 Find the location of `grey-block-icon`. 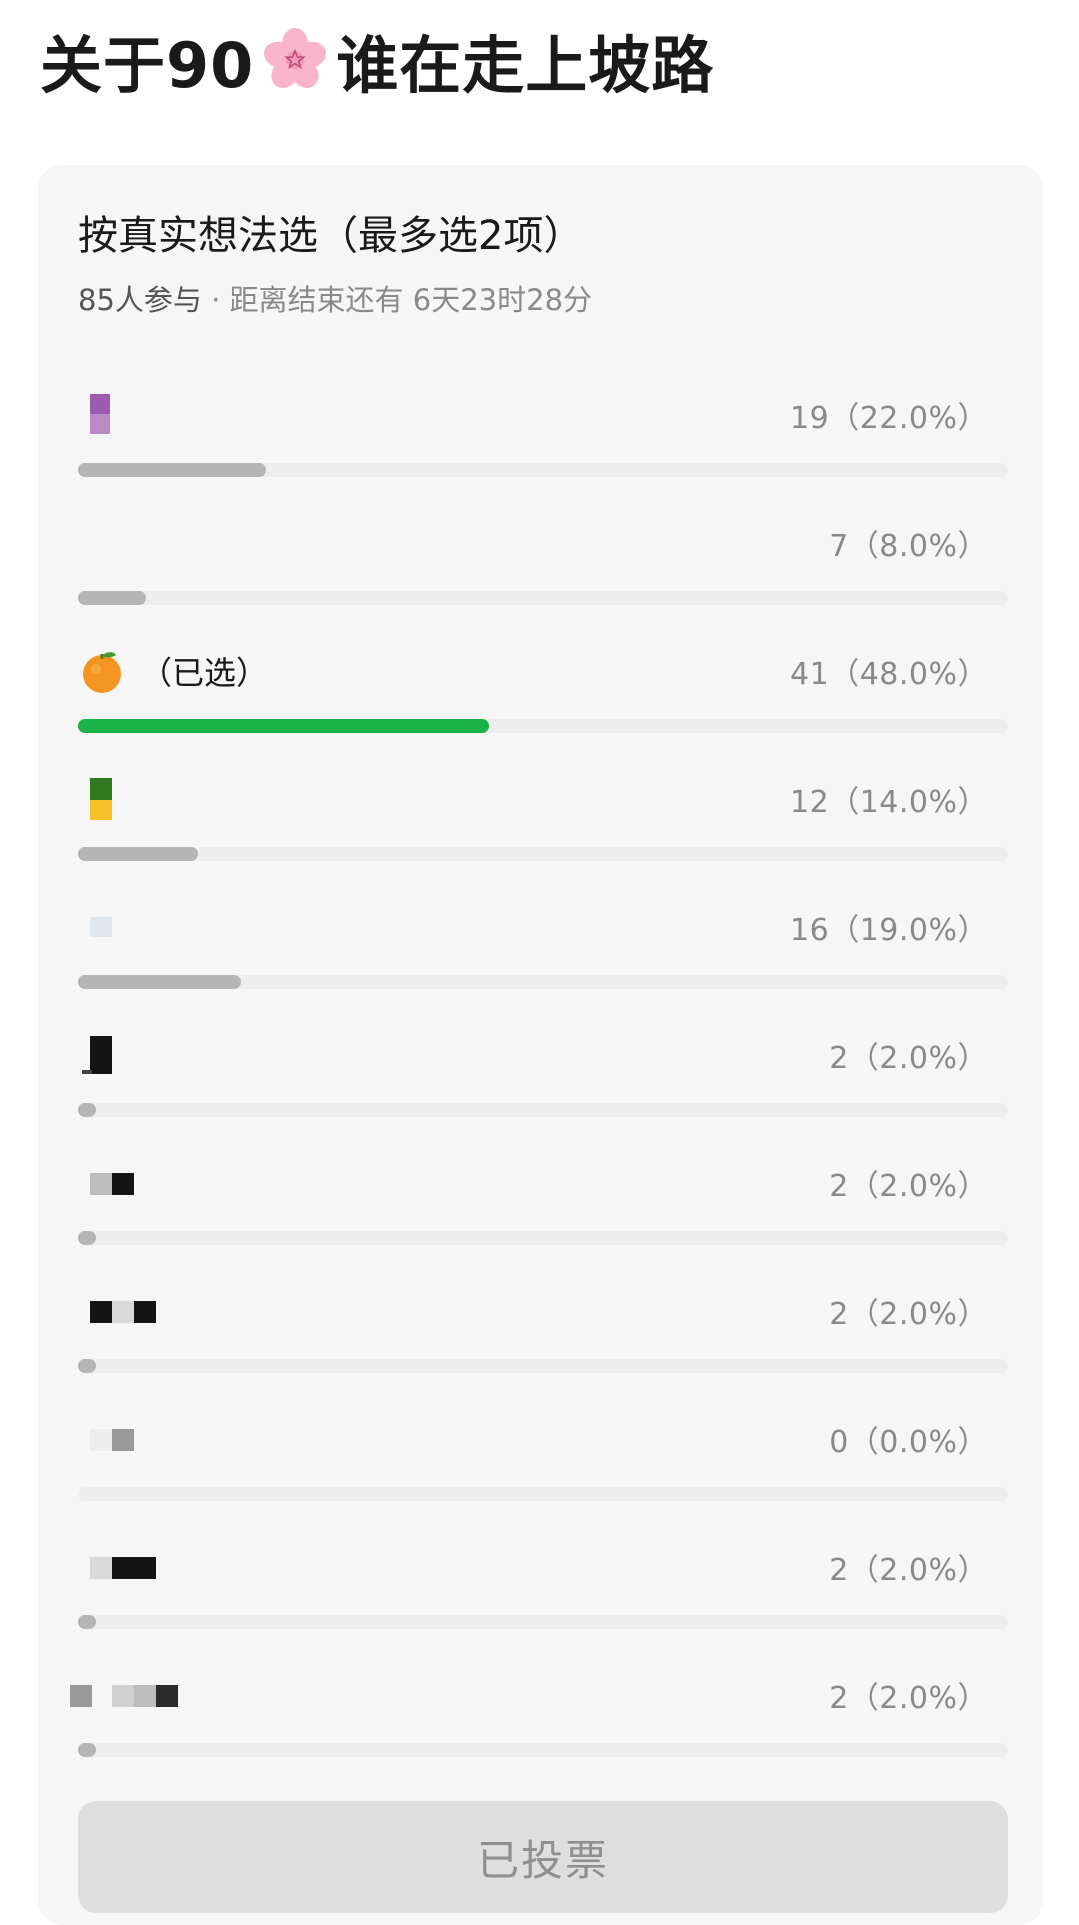

grey-block-icon is located at coordinates (108, 1439).